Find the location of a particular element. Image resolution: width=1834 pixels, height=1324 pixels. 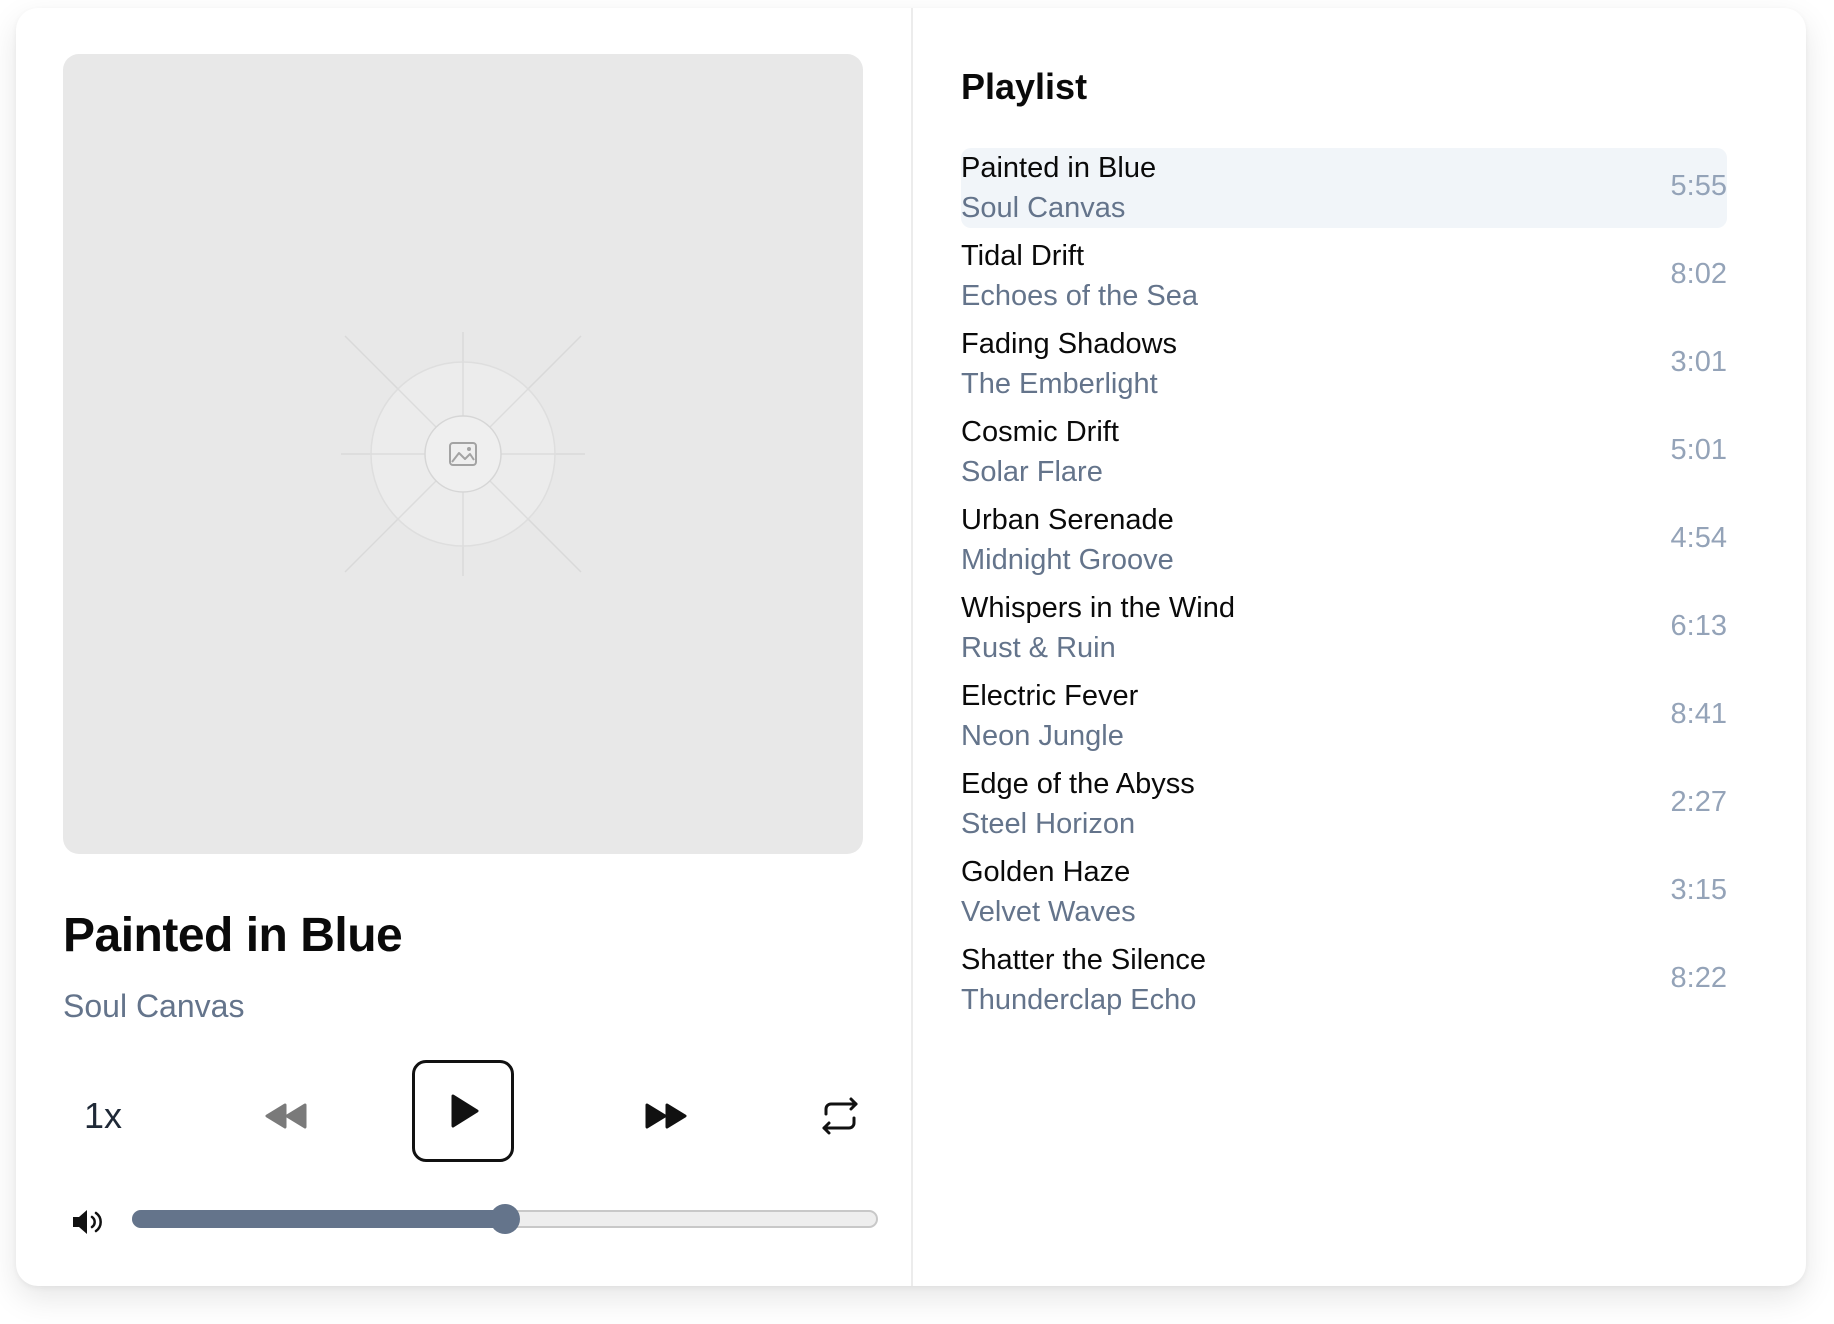

volume-button is located at coordinates (88, 1222).